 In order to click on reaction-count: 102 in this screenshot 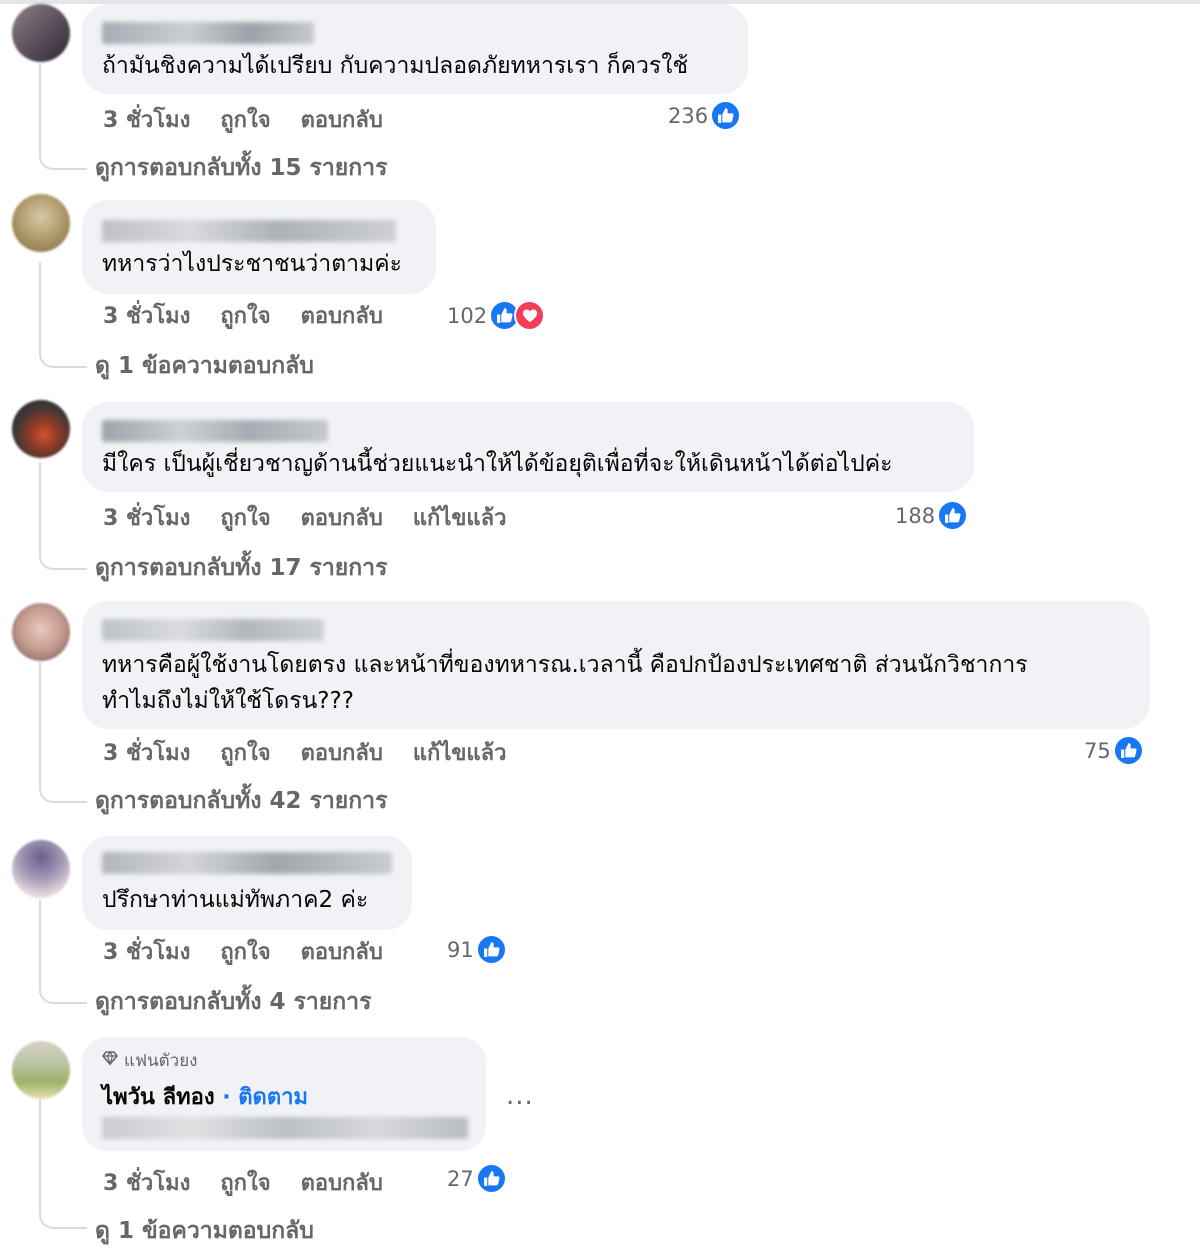, I will do `click(467, 315)`.